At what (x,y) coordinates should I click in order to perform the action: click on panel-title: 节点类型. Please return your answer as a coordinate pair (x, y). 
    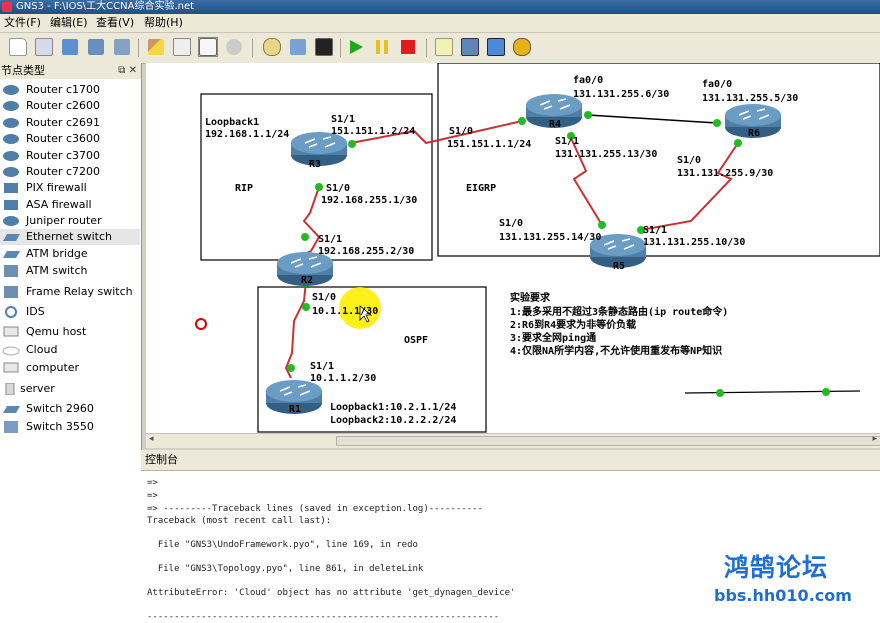
    Looking at the image, I should click on (23, 70).